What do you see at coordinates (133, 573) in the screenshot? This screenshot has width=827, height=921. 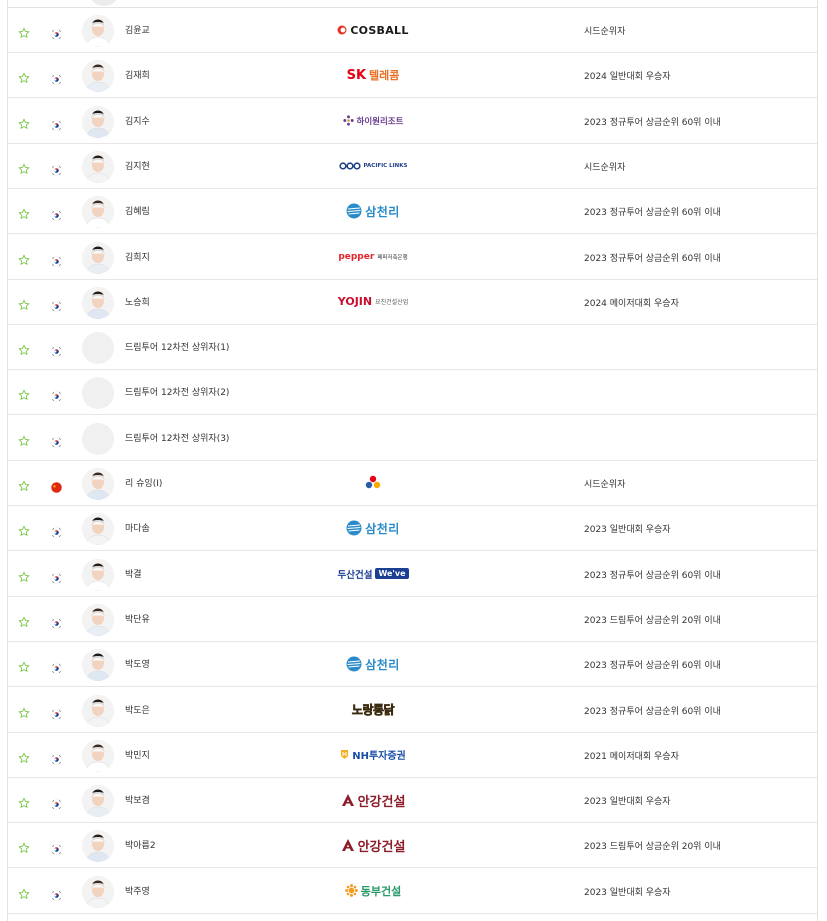 I see `player-name: 박결` at bounding box center [133, 573].